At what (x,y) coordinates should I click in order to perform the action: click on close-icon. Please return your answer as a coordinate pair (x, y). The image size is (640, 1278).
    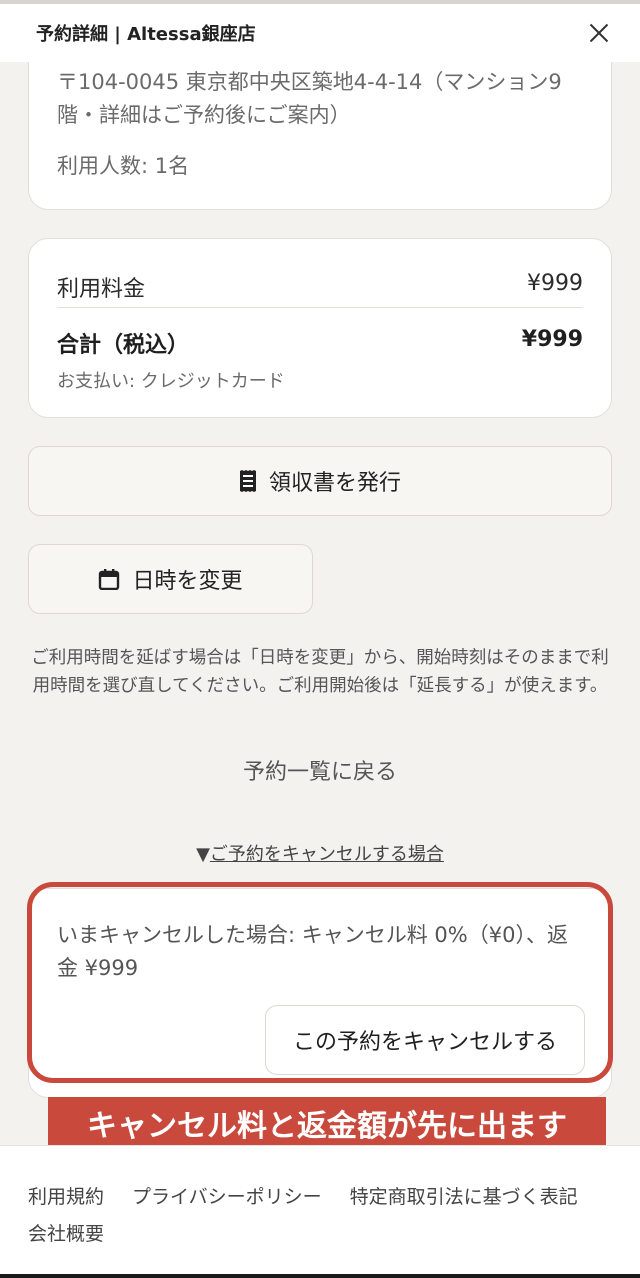
    Looking at the image, I should click on (599, 33).